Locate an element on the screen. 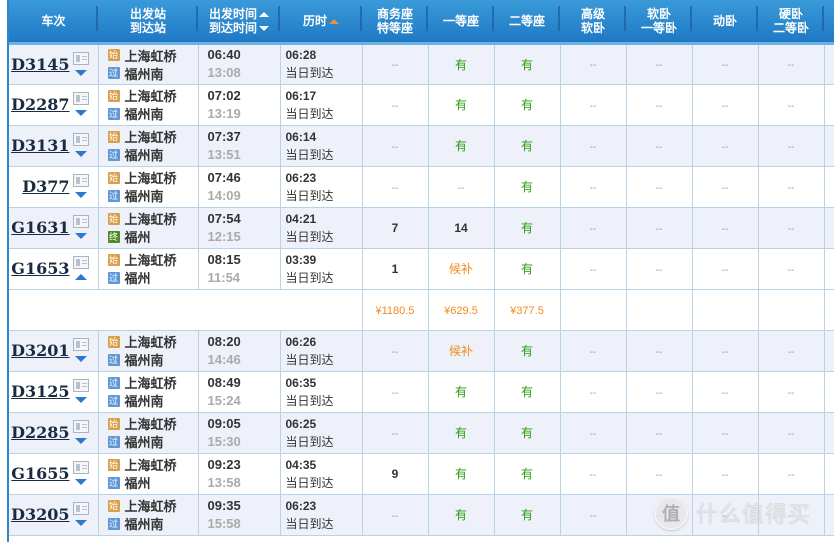  price-row-spacer is located at coordinates (186, 310).